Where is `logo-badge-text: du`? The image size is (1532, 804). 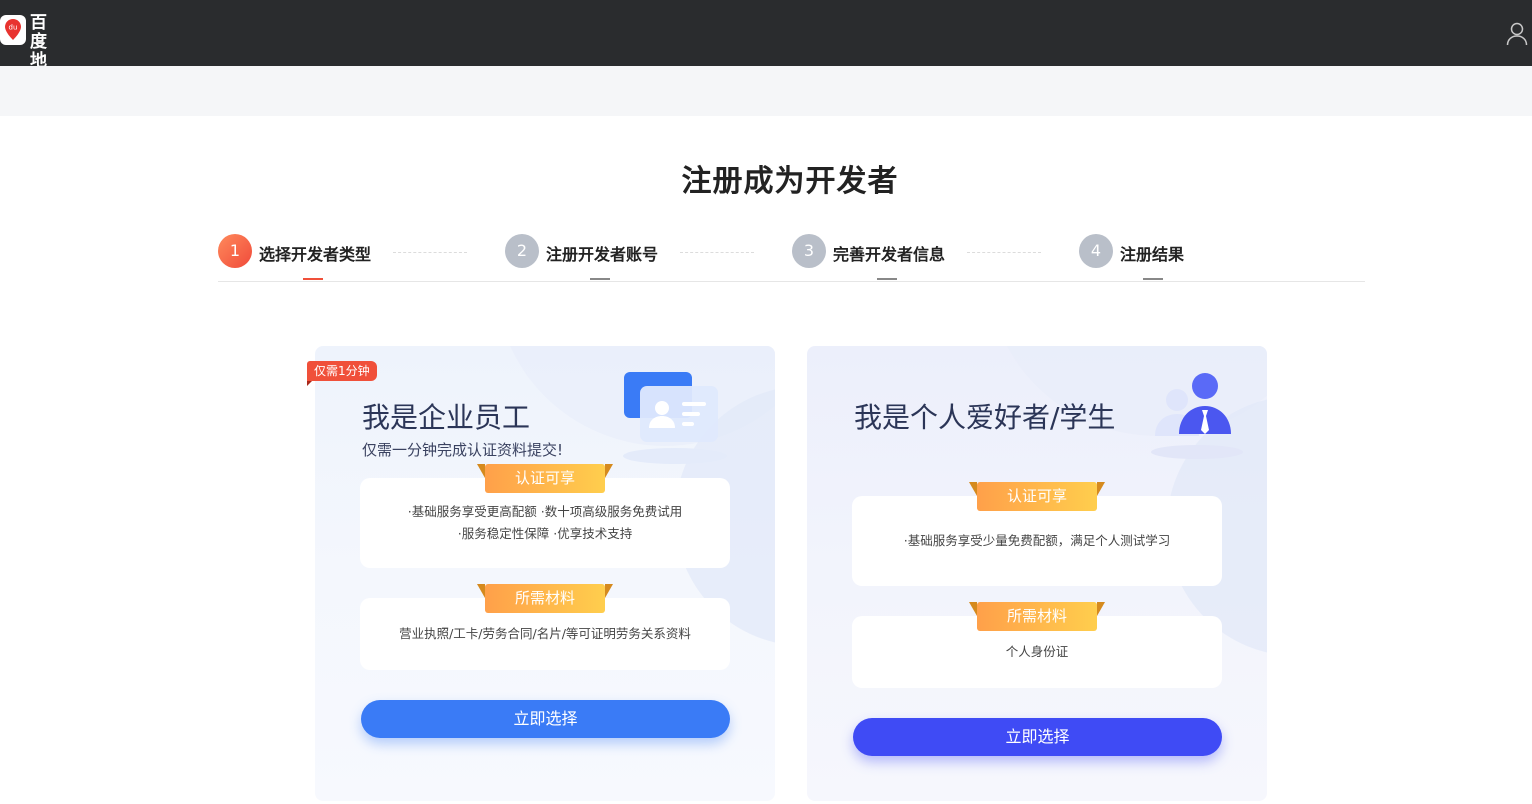
logo-badge-text: du is located at coordinates (13, 28).